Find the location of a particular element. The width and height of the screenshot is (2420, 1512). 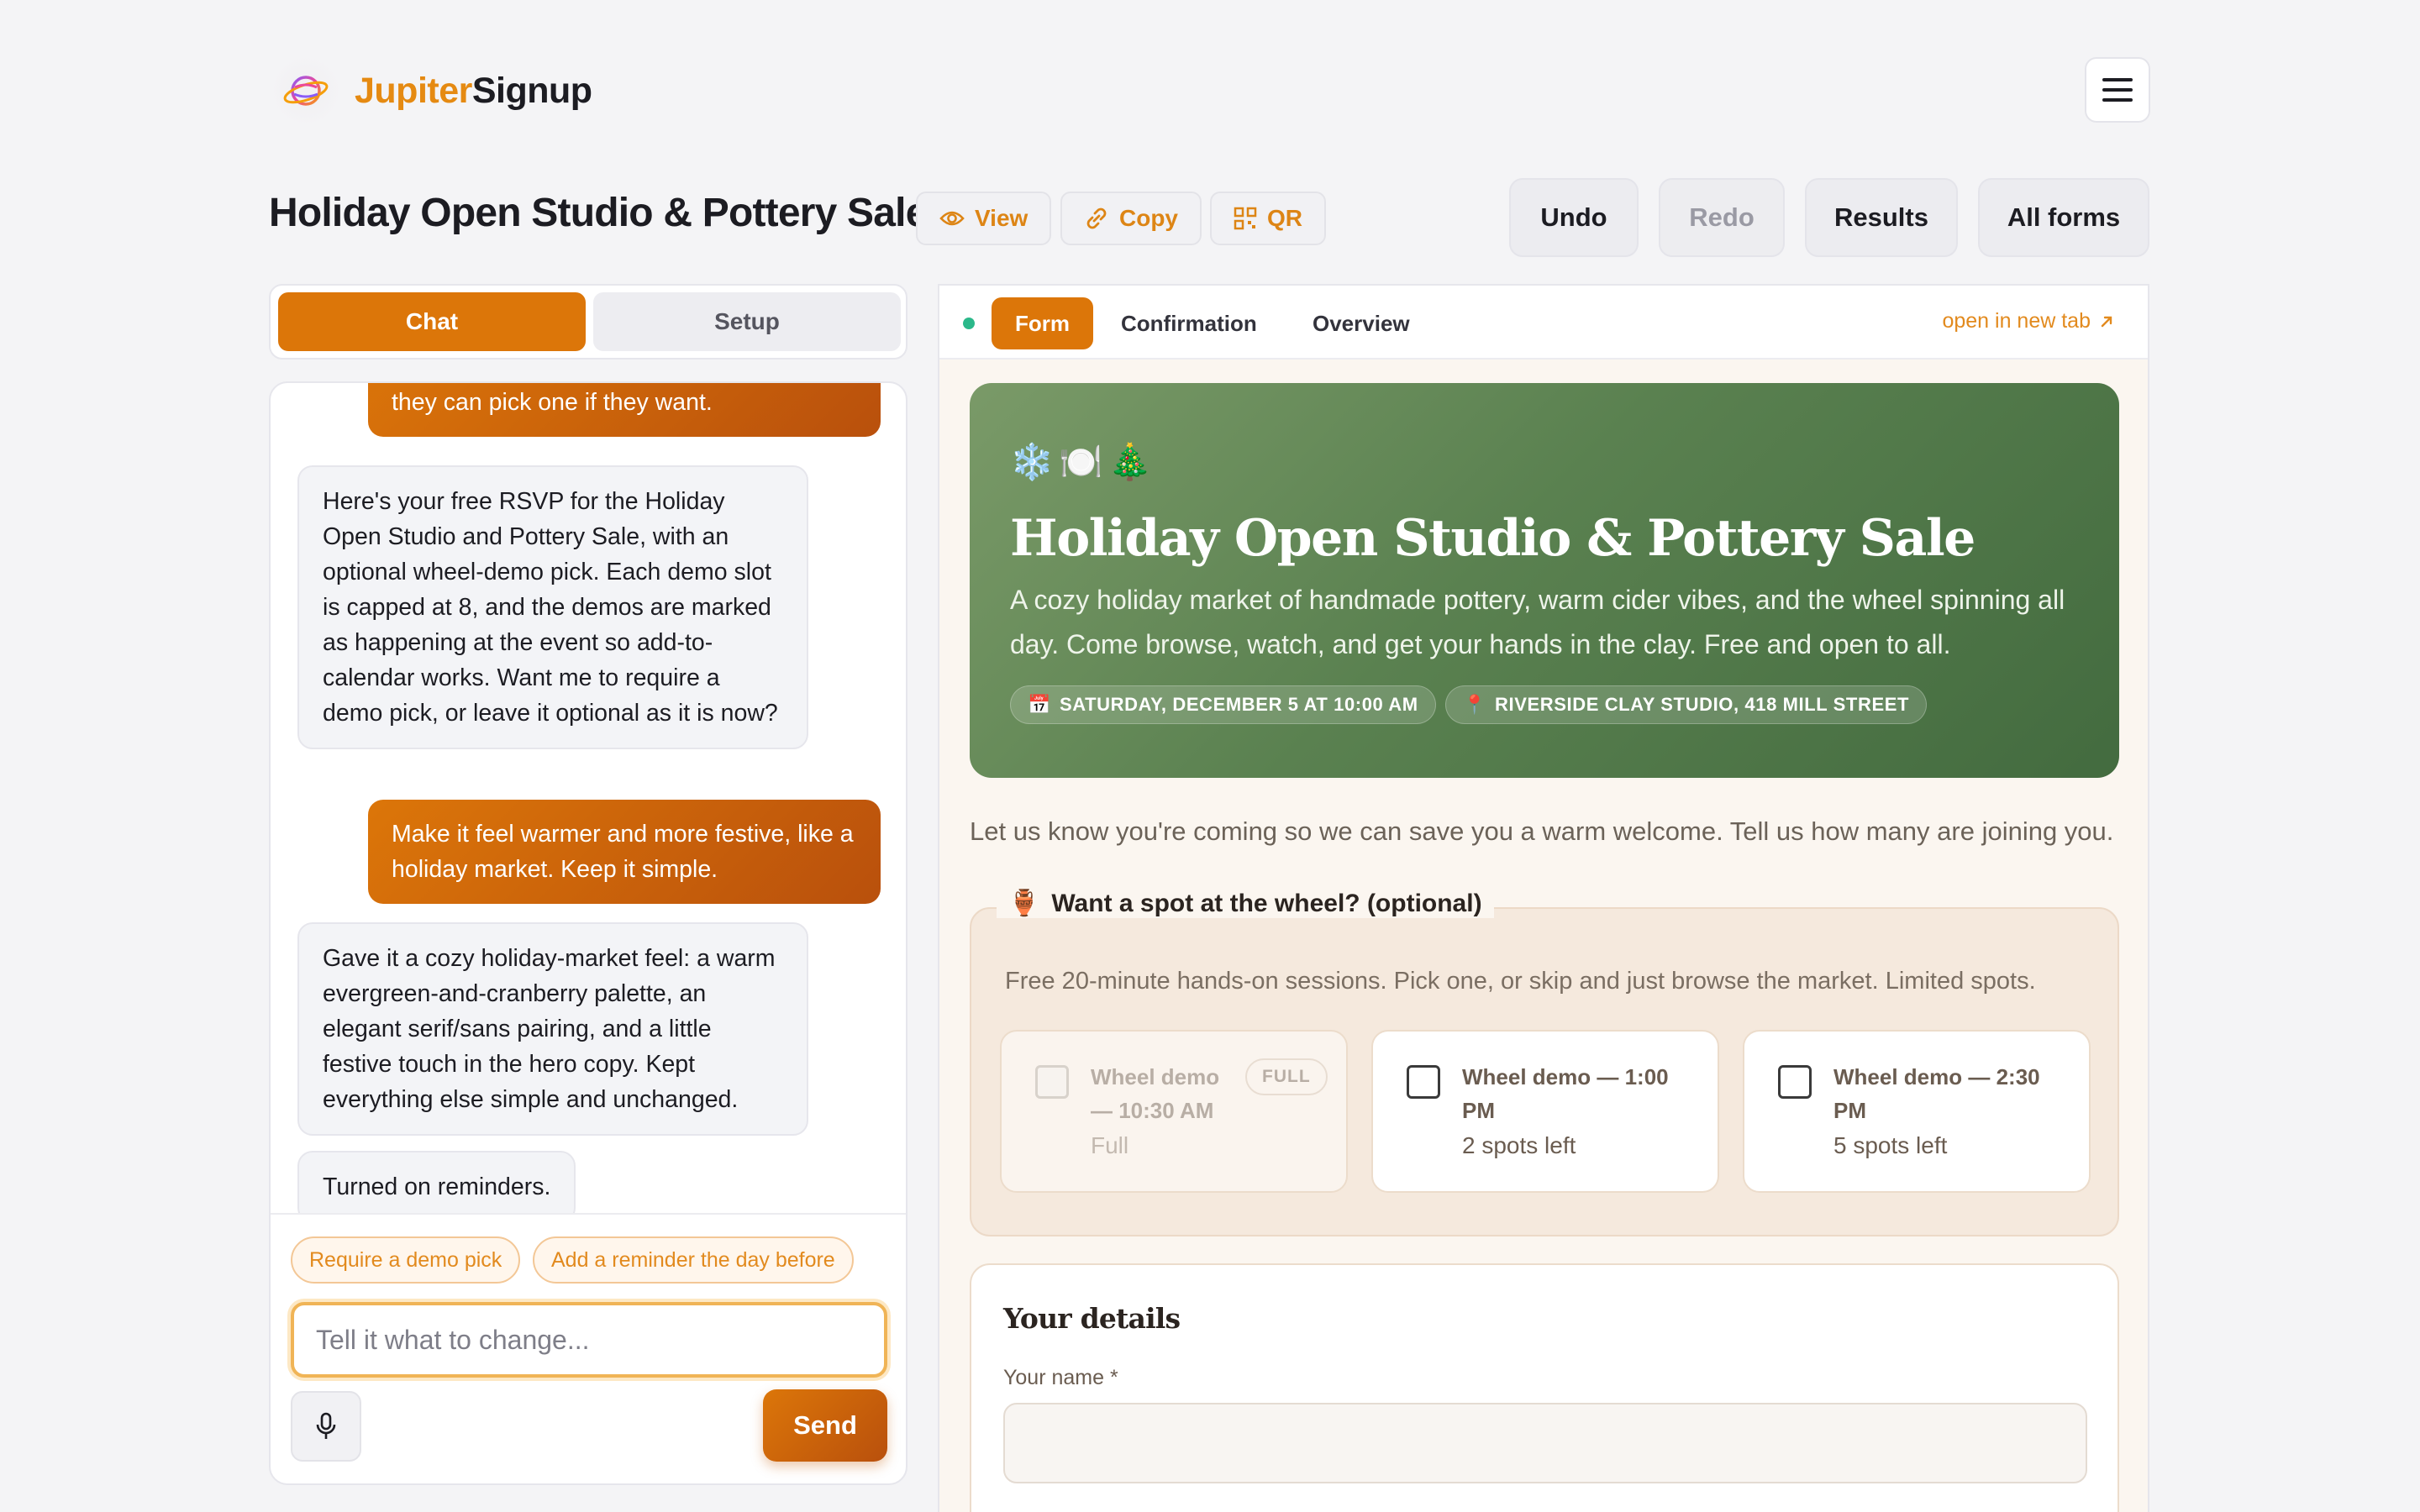

demo-slot-option: Wheel demo — 2:30 PM 5 spots left is located at coordinates (1917, 1111).